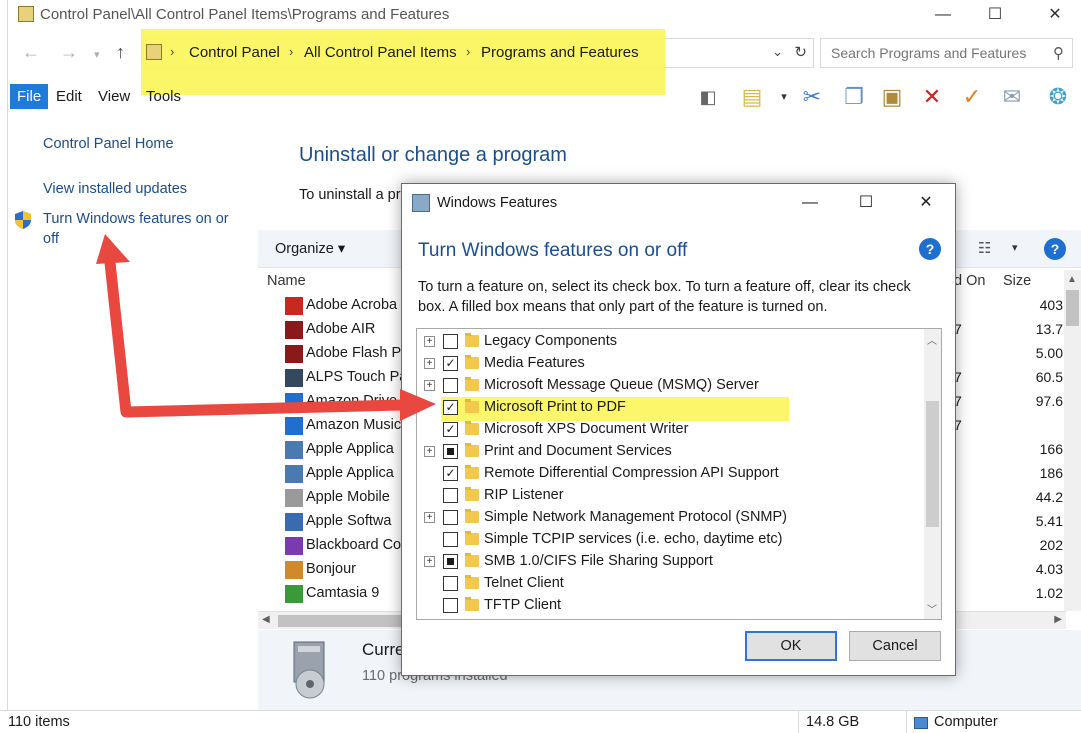 This screenshot has height=733, width=1081. Describe the element at coordinates (995, 15) in the screenshot. I see `maximize-button: ☐` at that location.